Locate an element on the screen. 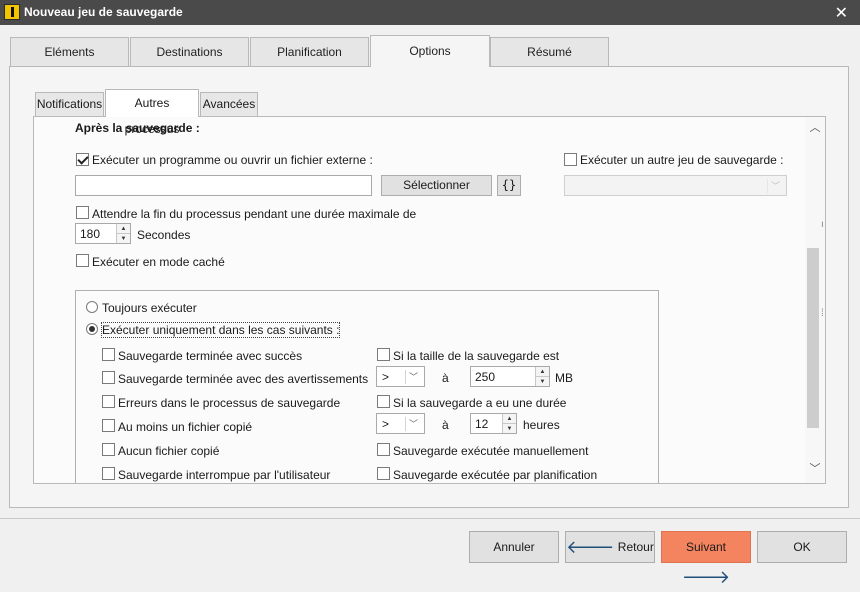  tab-destinations: Destinations is located at coordinates (189, 51).